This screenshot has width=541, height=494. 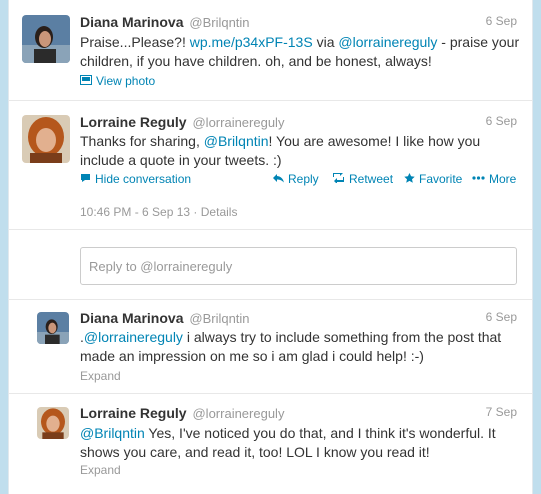 What do you see at coordinates (135, 212) in the screenshot?
I see `tweet-timestamp: 10:46 PM - 6 Sep 13` at bounding box center [135, 212].